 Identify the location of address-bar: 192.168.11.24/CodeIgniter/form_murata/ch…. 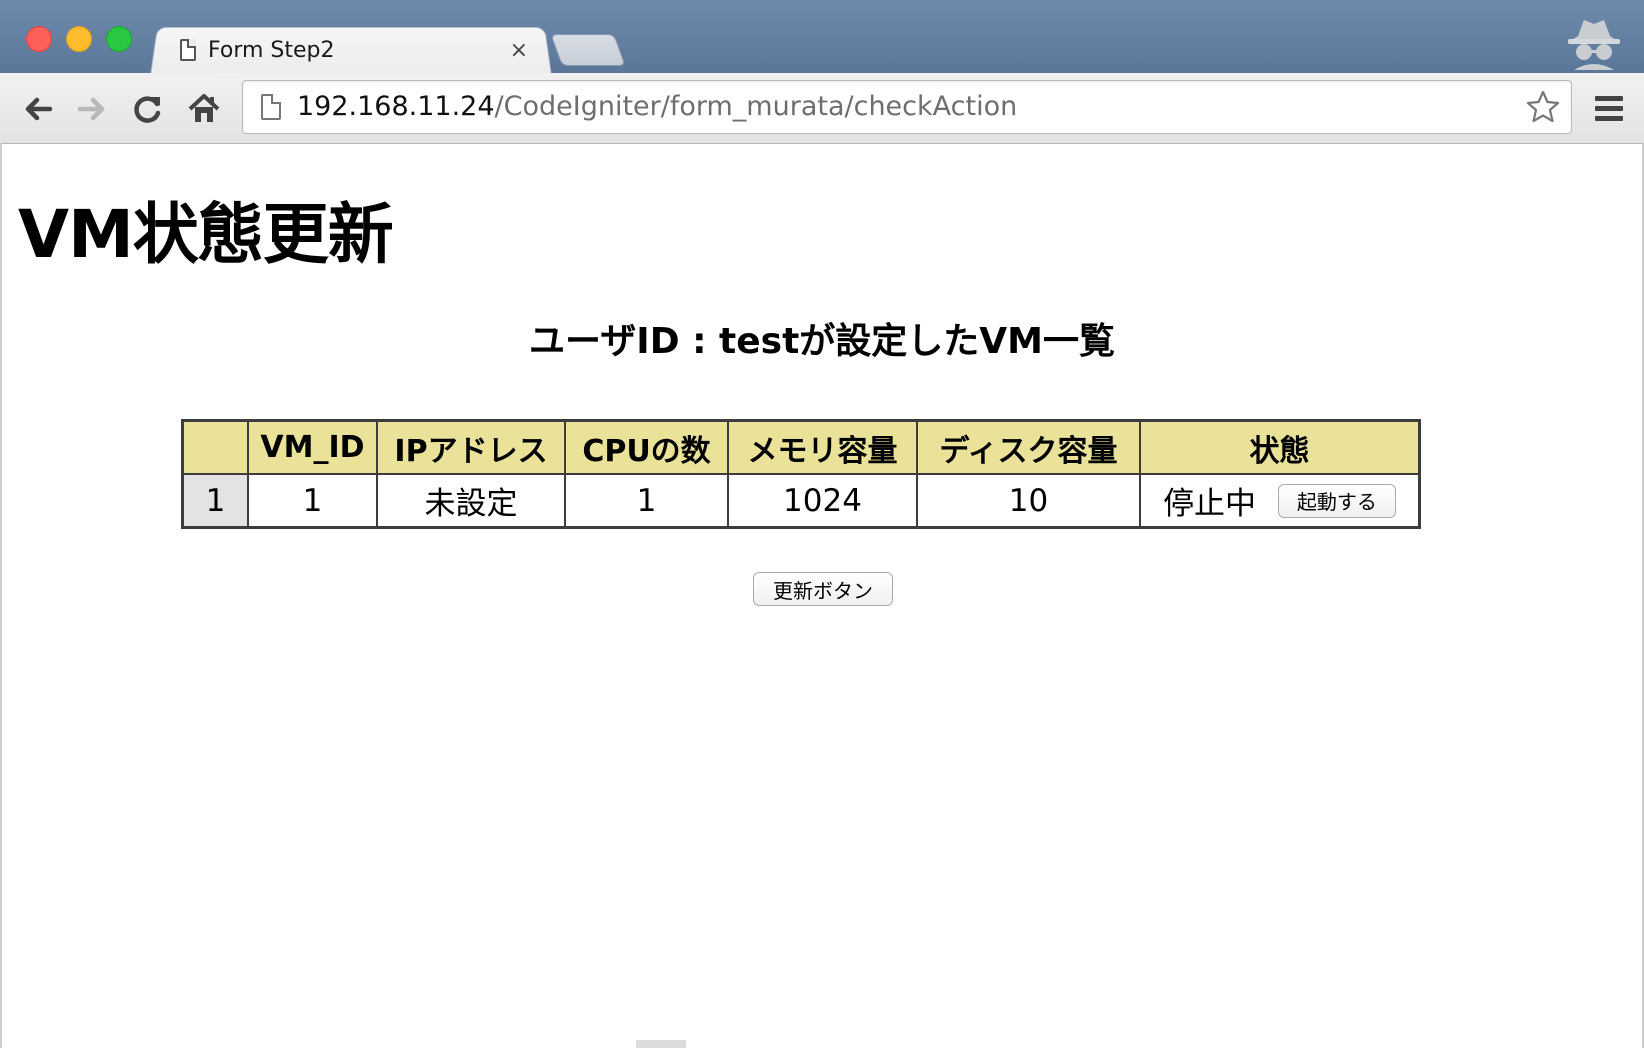
(907, 107).